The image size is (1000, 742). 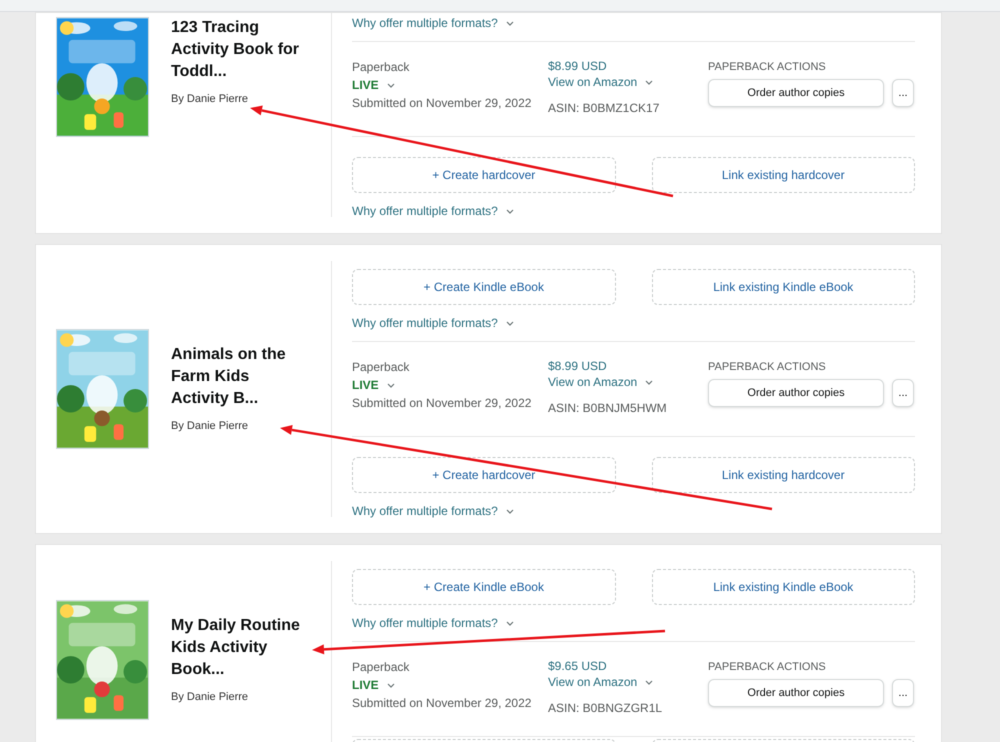 What do you see at coordinates (604, 108) in the screenshot?
I see `asin-label: ASIN: B0BMZ1CK17` at bounding box center [604, 108].